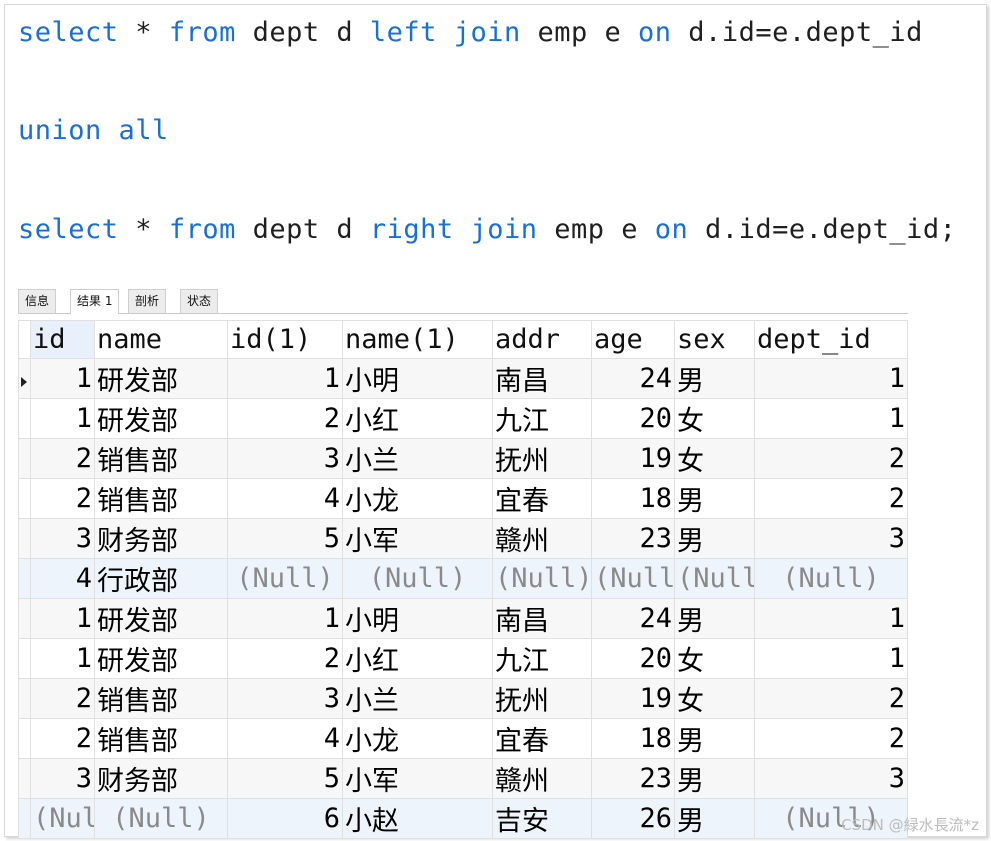  What do you see at coordinates (161, 778) in the screenshot?
I see `table-cell: 财务部` at bounding box center [161, 778].